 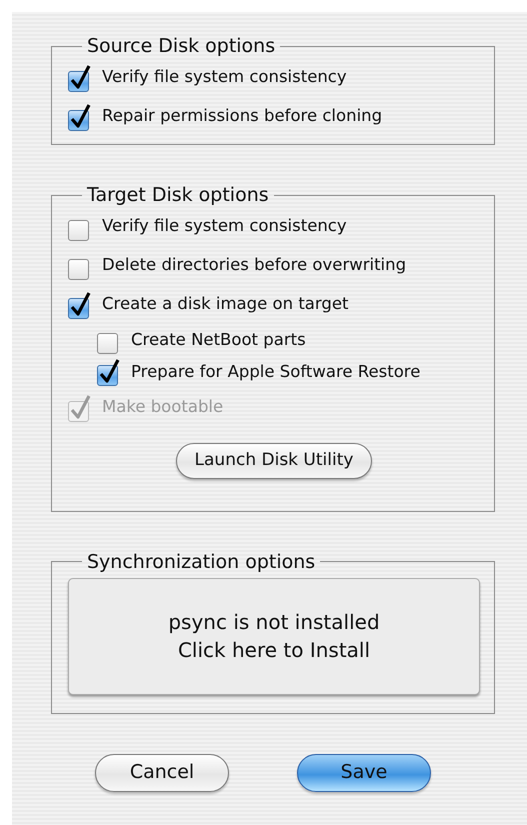 What do you see at coordinates (218, 340) in the screenshot?
I see `checkbox-label: Create NetBoot parts` at bounding box center [218, 340].